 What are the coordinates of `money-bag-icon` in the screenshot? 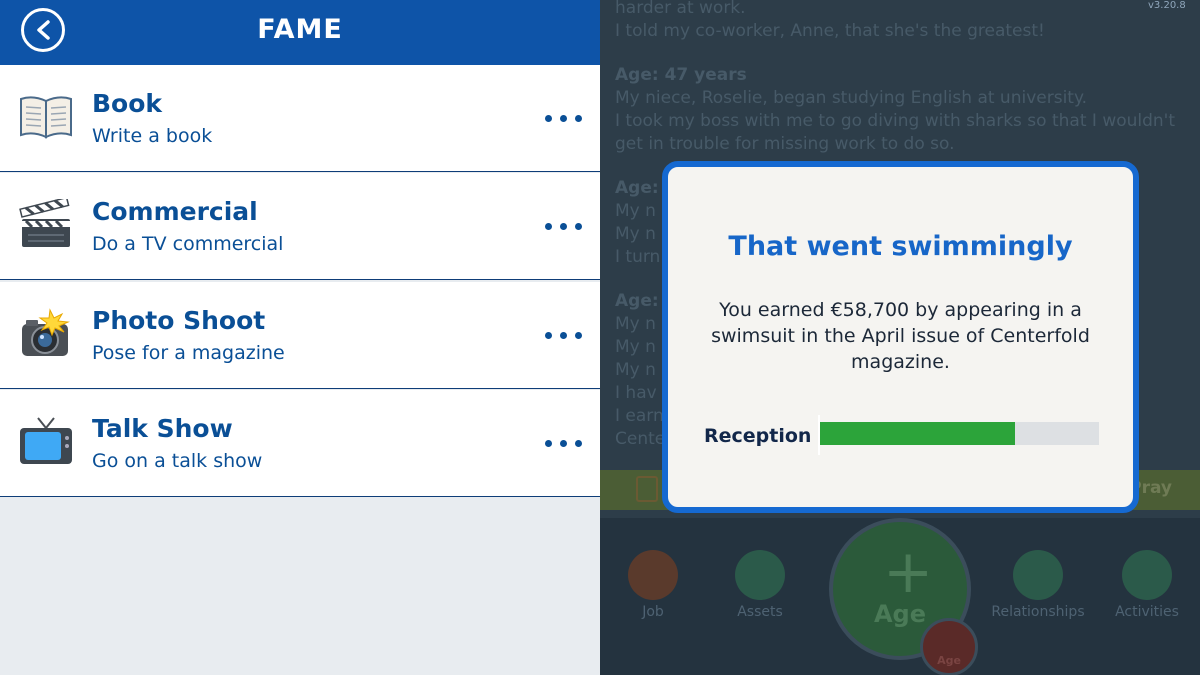 It's located at (760, 575).